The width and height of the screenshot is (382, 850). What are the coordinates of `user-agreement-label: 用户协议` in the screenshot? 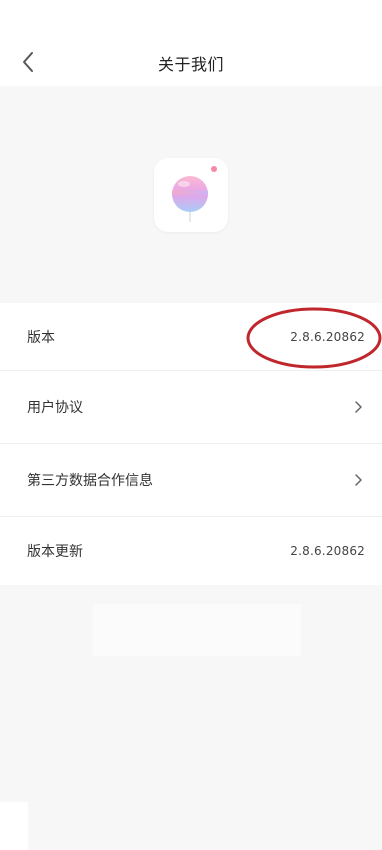 It's located at (55, 408).